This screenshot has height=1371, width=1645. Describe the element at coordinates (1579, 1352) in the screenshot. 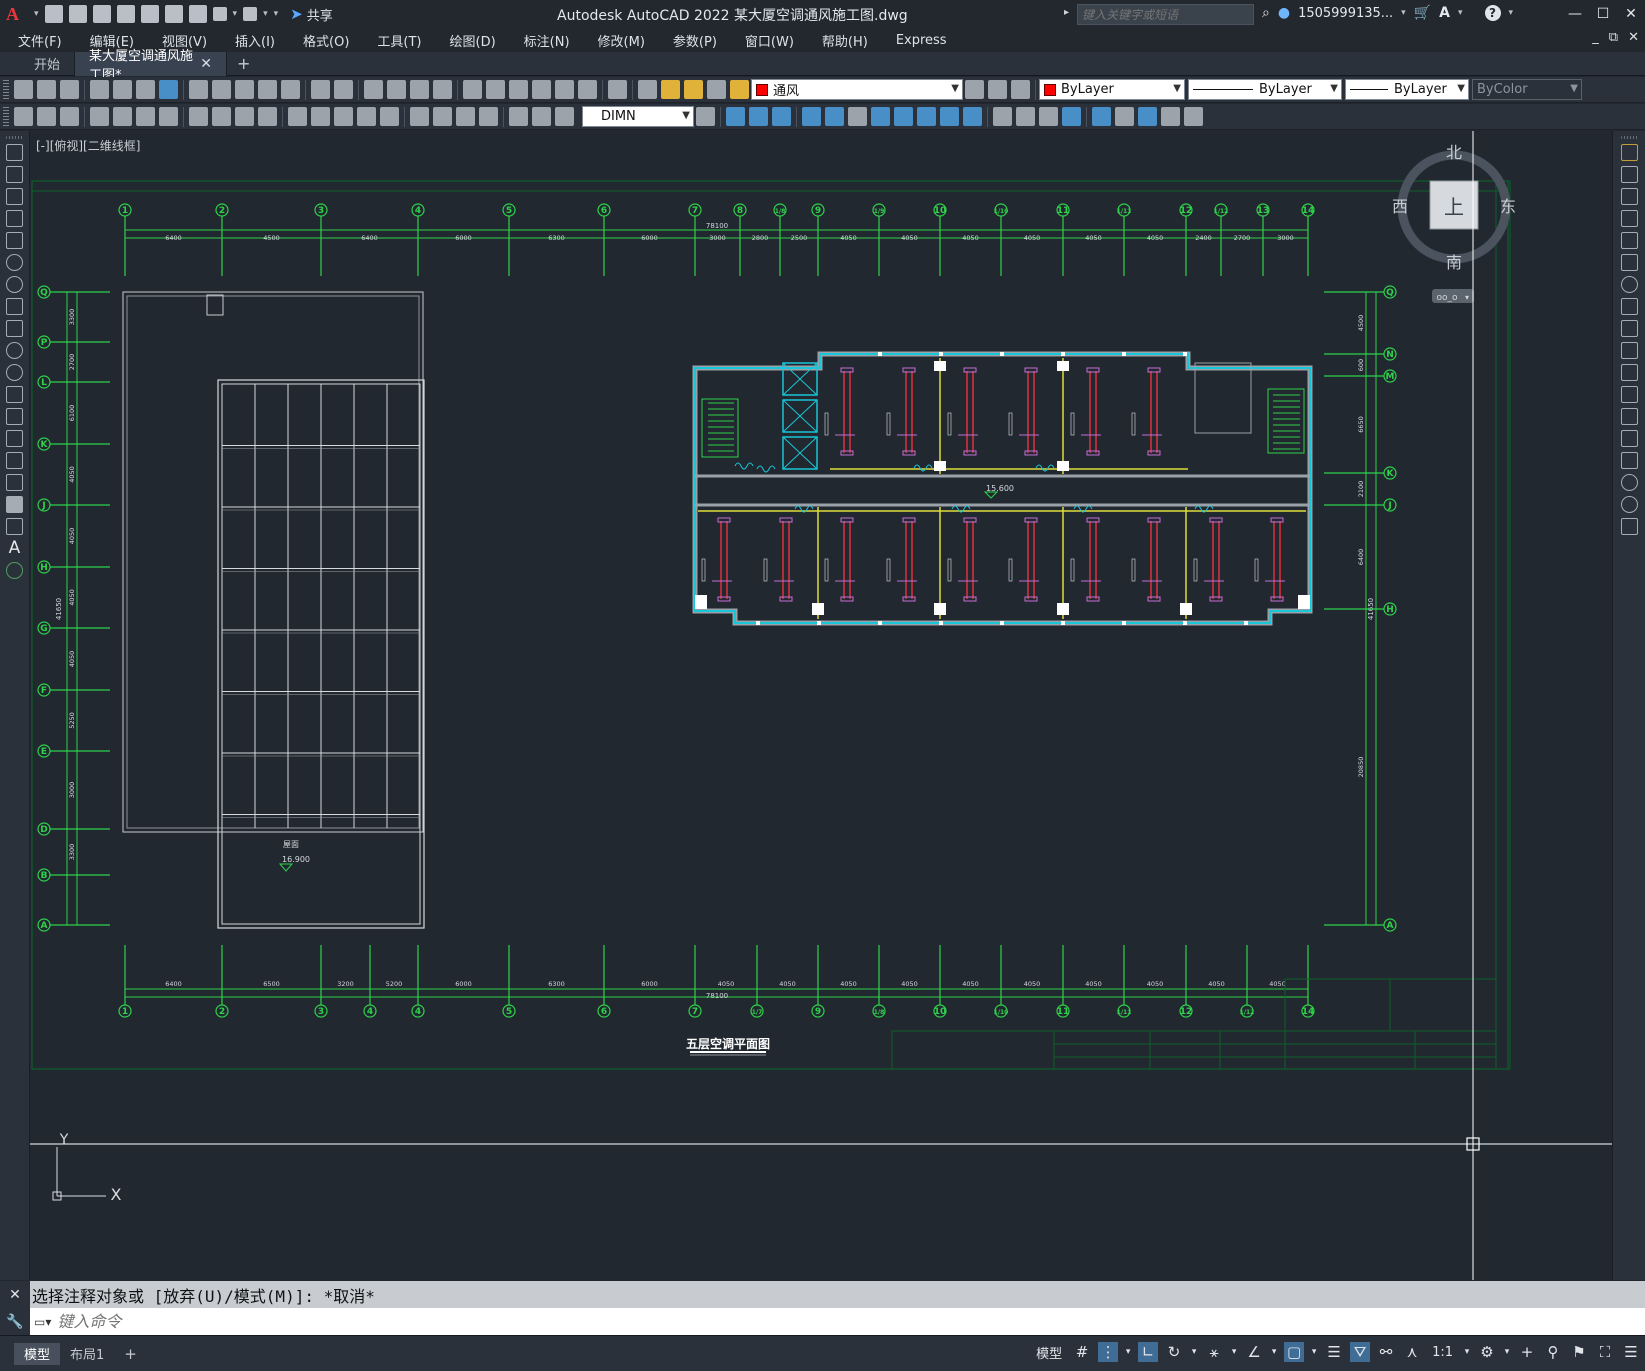

I see `graphics-performance-icon: ⚑` at that location.